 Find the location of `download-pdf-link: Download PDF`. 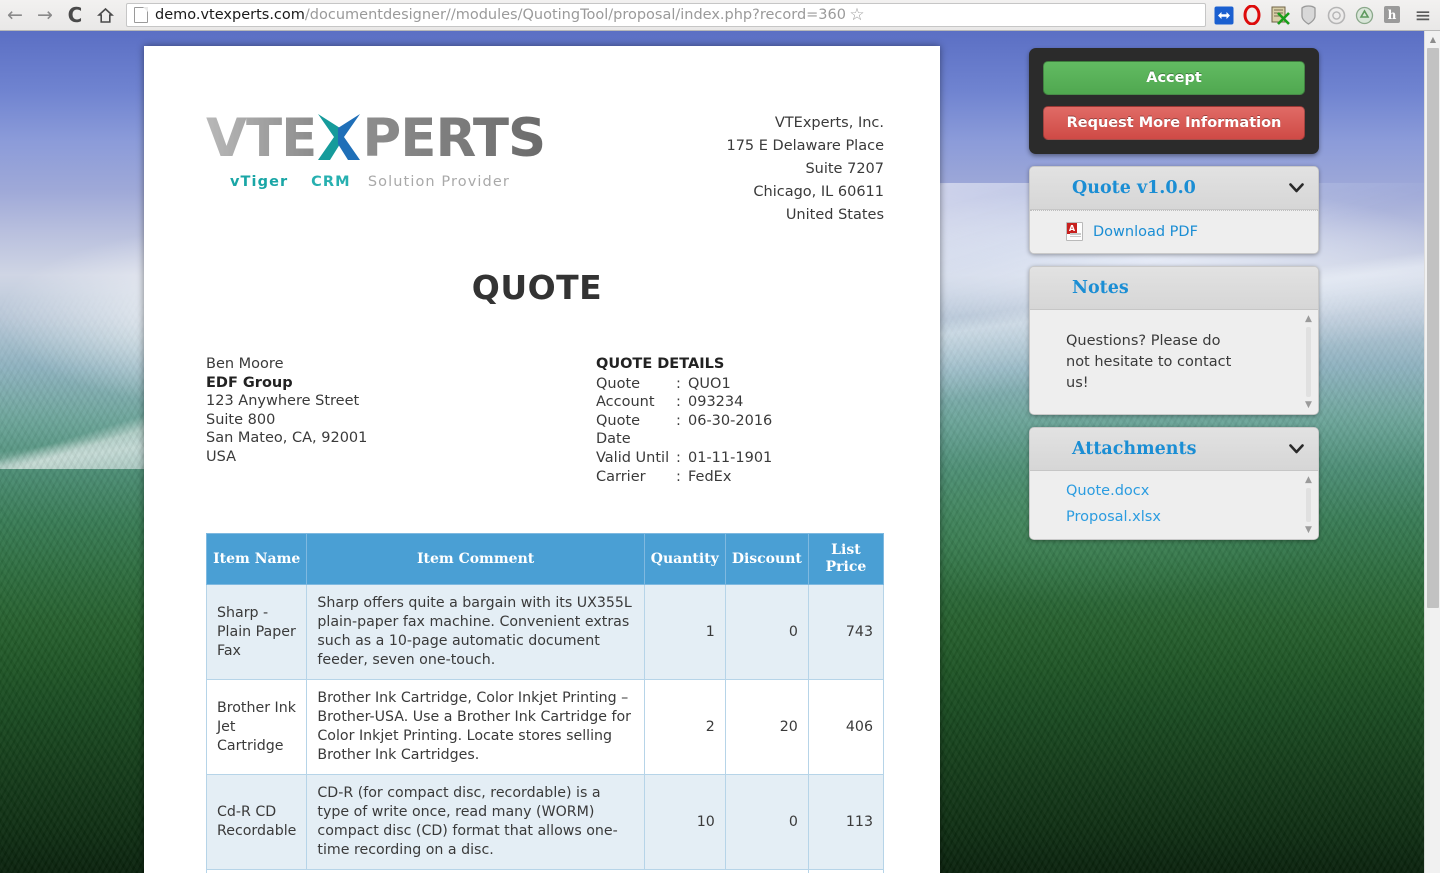

download-pdf-link: Download PDF is located at coordinates (1145, 232).